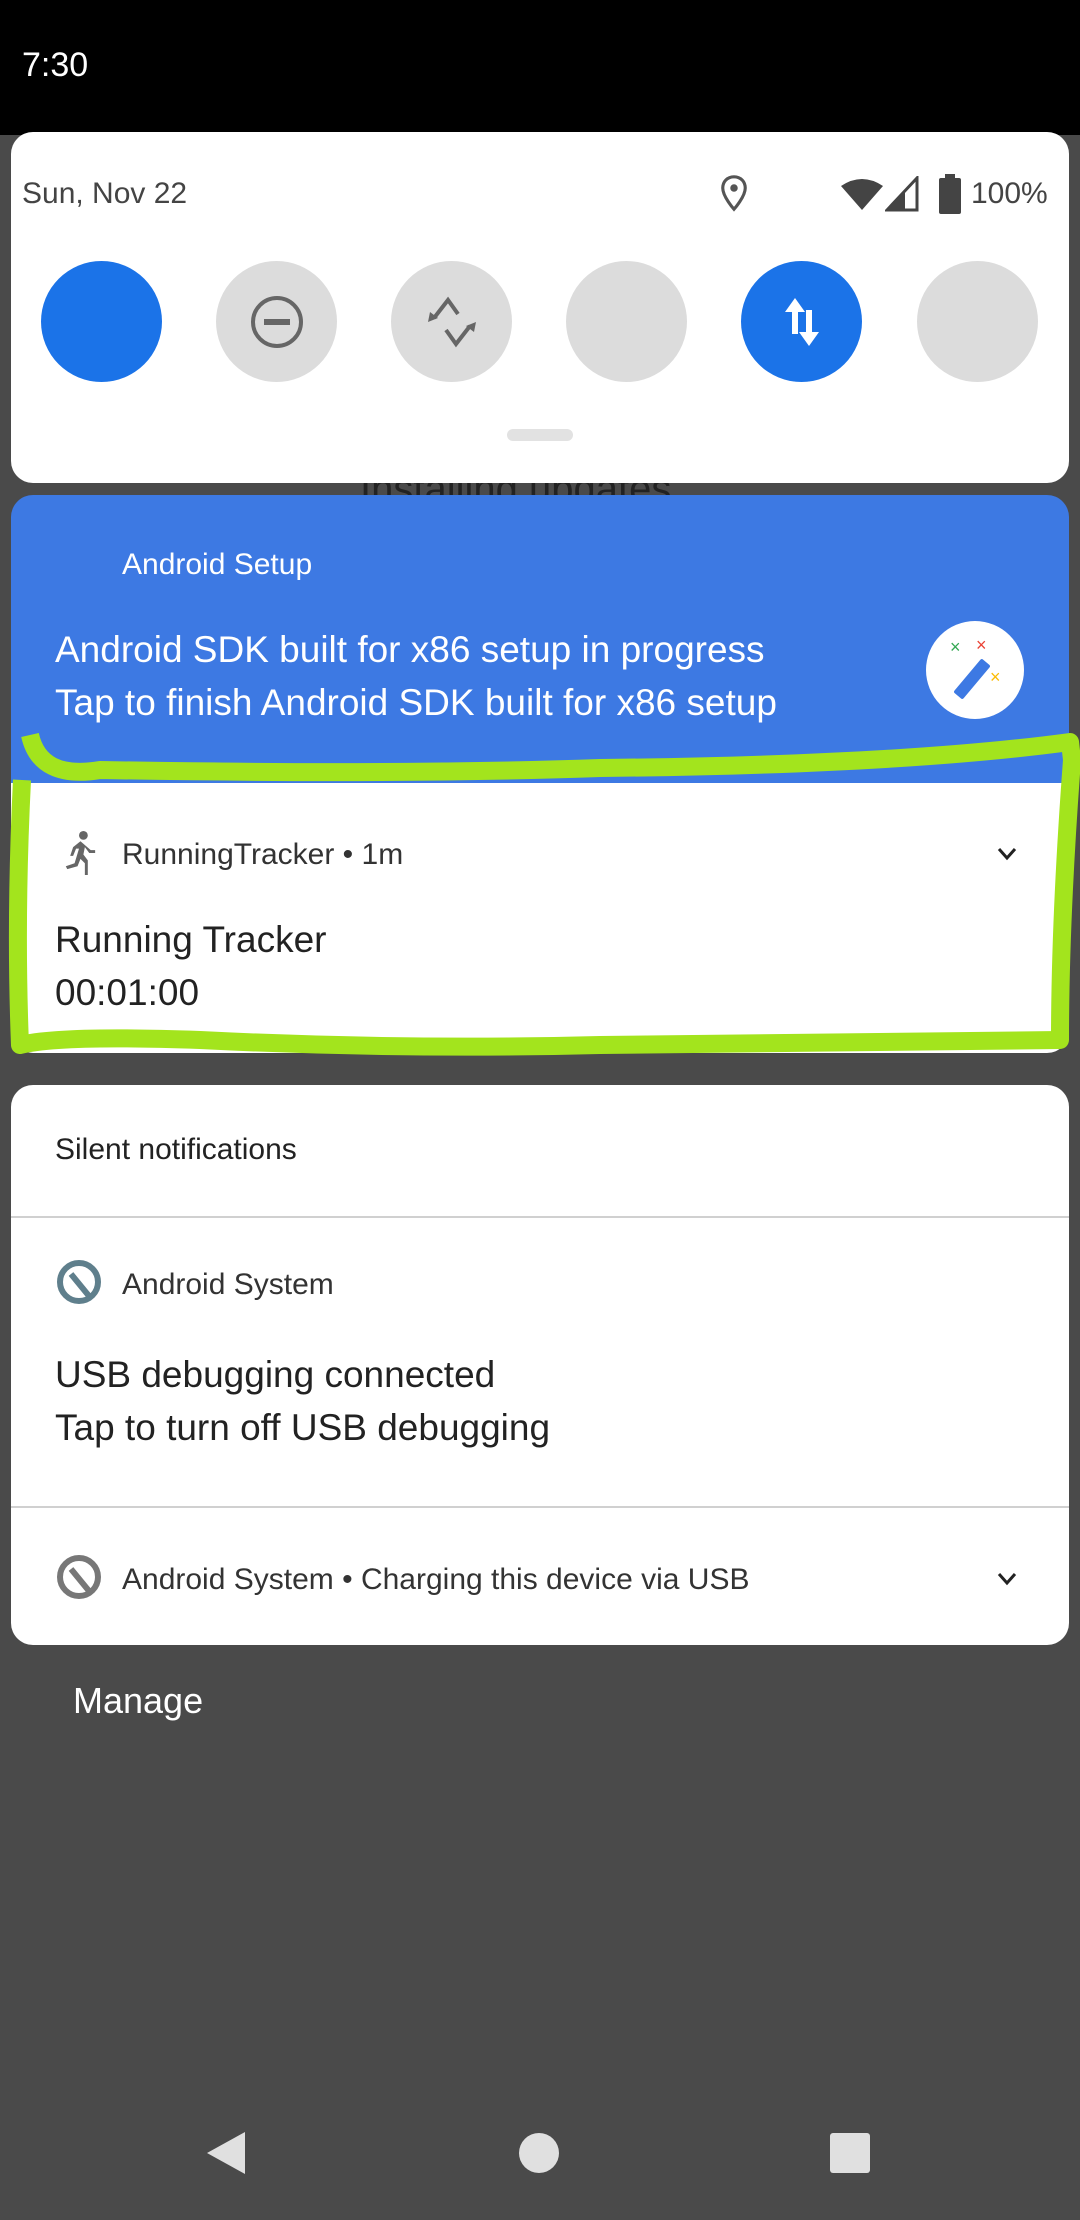 This screenshot has height=2220, width=1080. What do you see at coordinates (176, 1149) in the screenshot?
I see `section-header: Silent notifications` at bounding box center [176, 1149].